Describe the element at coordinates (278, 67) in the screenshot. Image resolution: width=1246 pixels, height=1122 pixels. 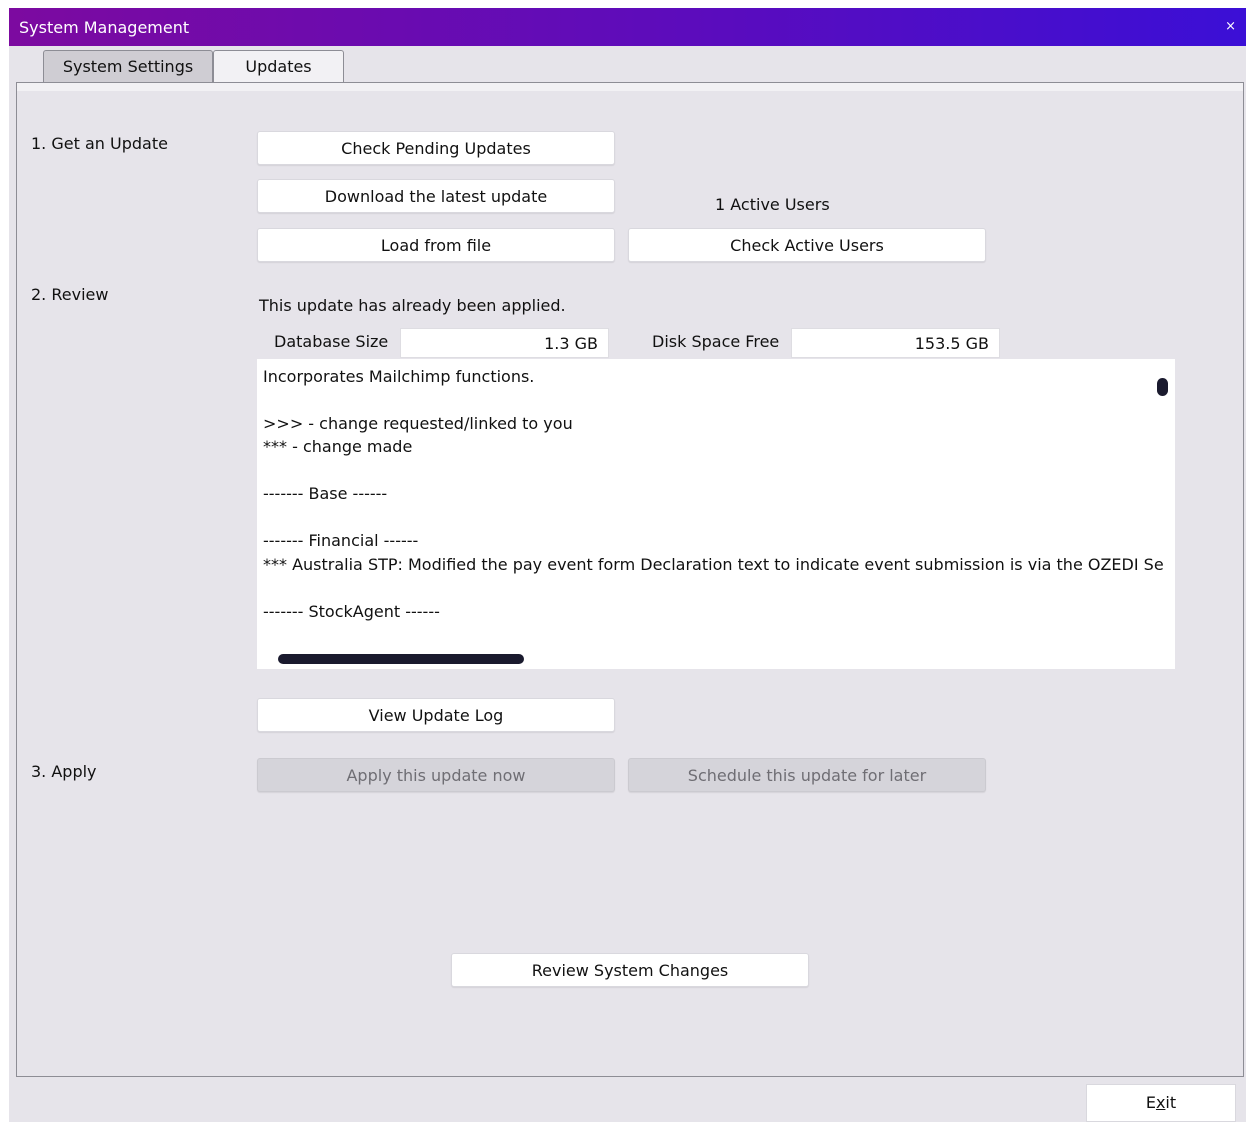
I see `tab-updates: Updates` at that location.